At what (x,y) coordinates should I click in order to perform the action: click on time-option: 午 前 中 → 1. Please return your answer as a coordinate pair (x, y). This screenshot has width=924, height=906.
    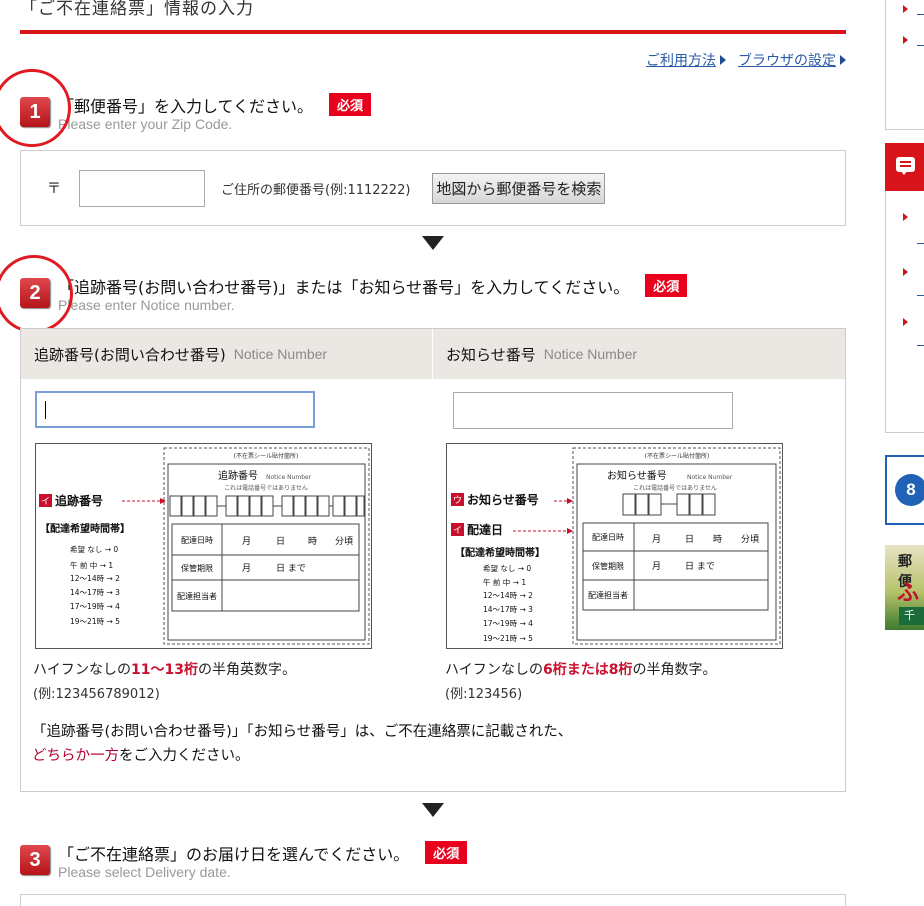
    Looking at the image, I should click on (91, 565).